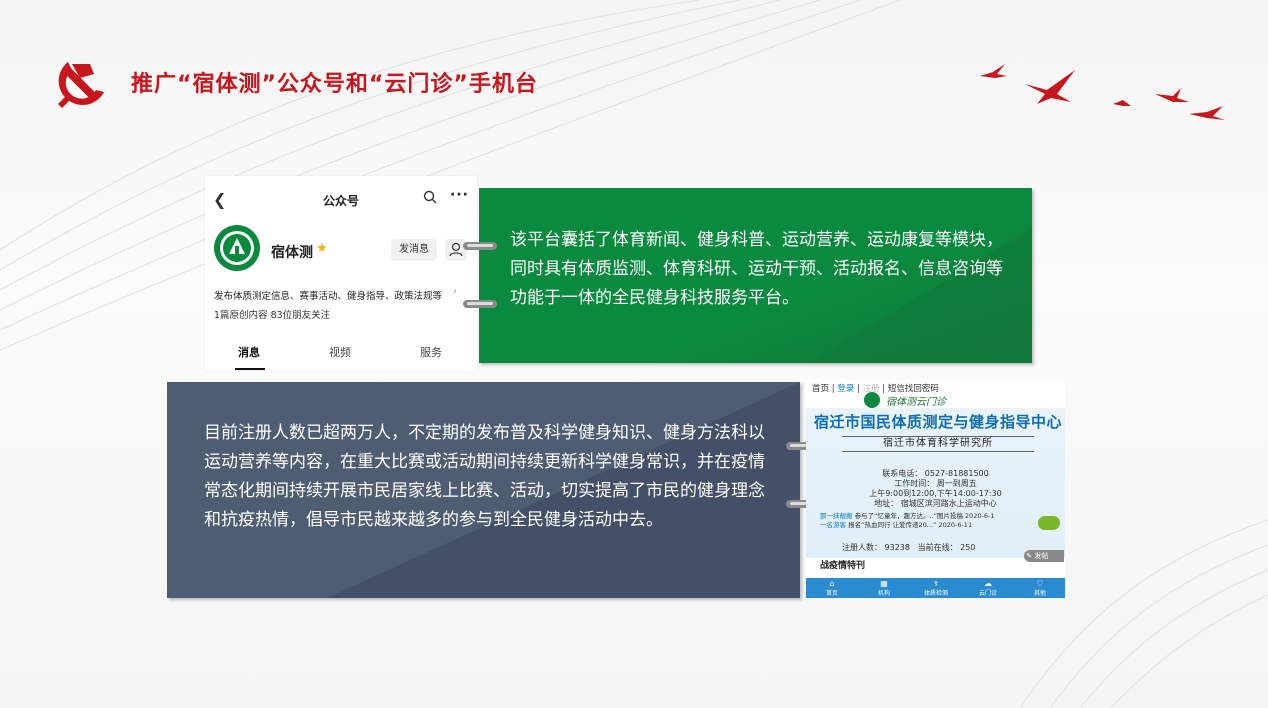 The height and width of the screenshot is (708, 1268). I want to click on more-icon: ···, so click(459, 195).